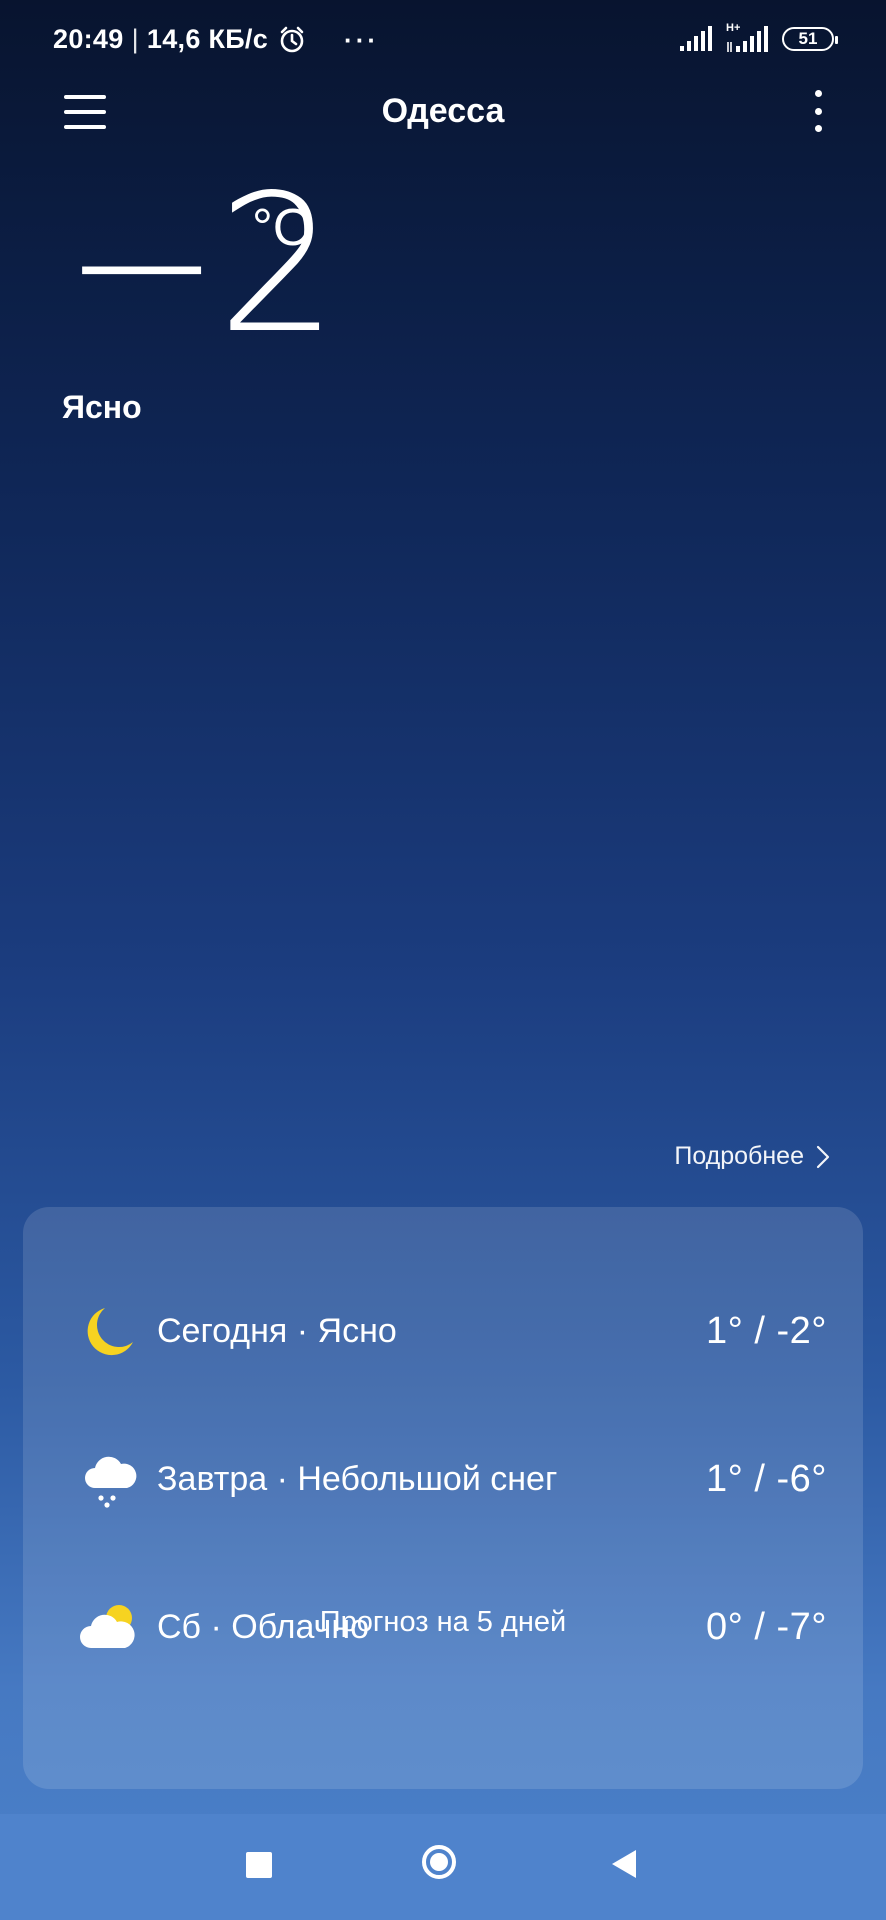  I want to click on status-left: 20:49 | 14,6 КБ/с ···, so click(216, 39).